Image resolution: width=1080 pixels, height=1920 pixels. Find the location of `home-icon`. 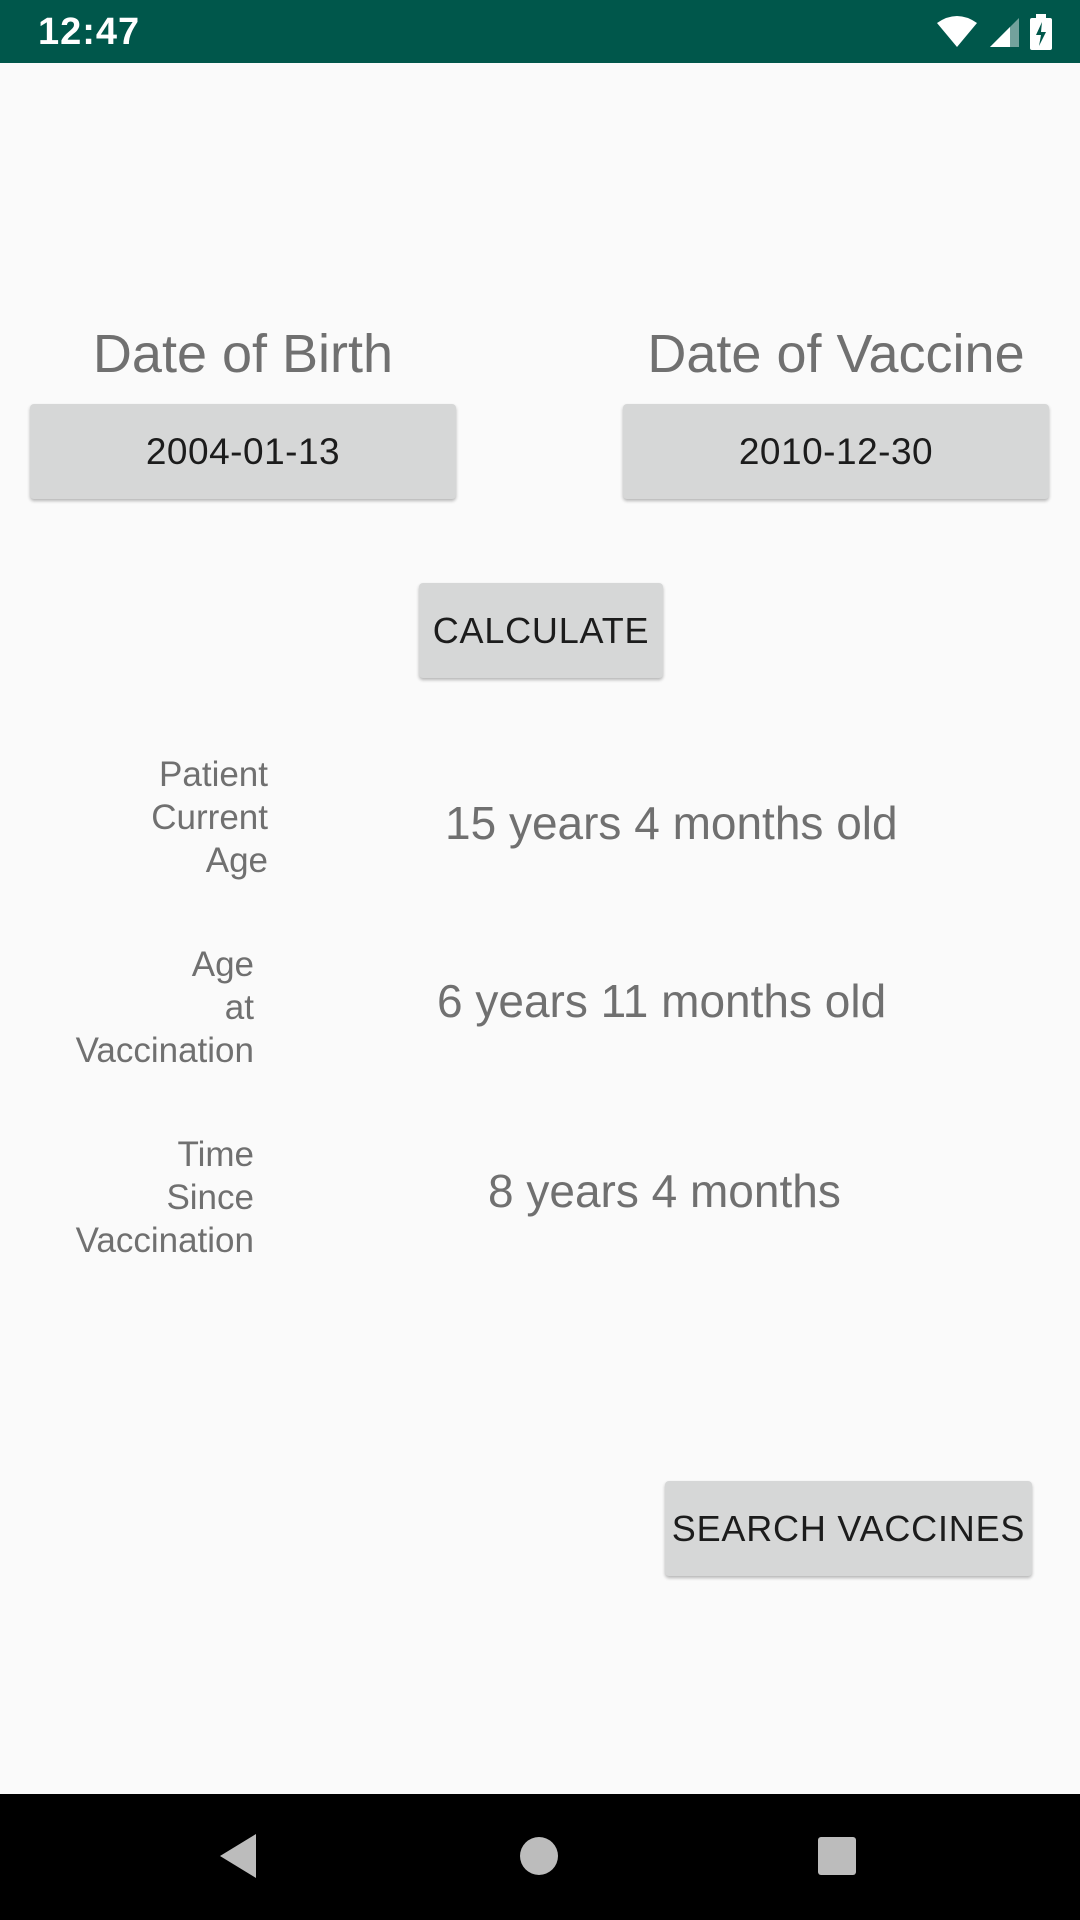

home-icon is located at coordinates (539, 1858).